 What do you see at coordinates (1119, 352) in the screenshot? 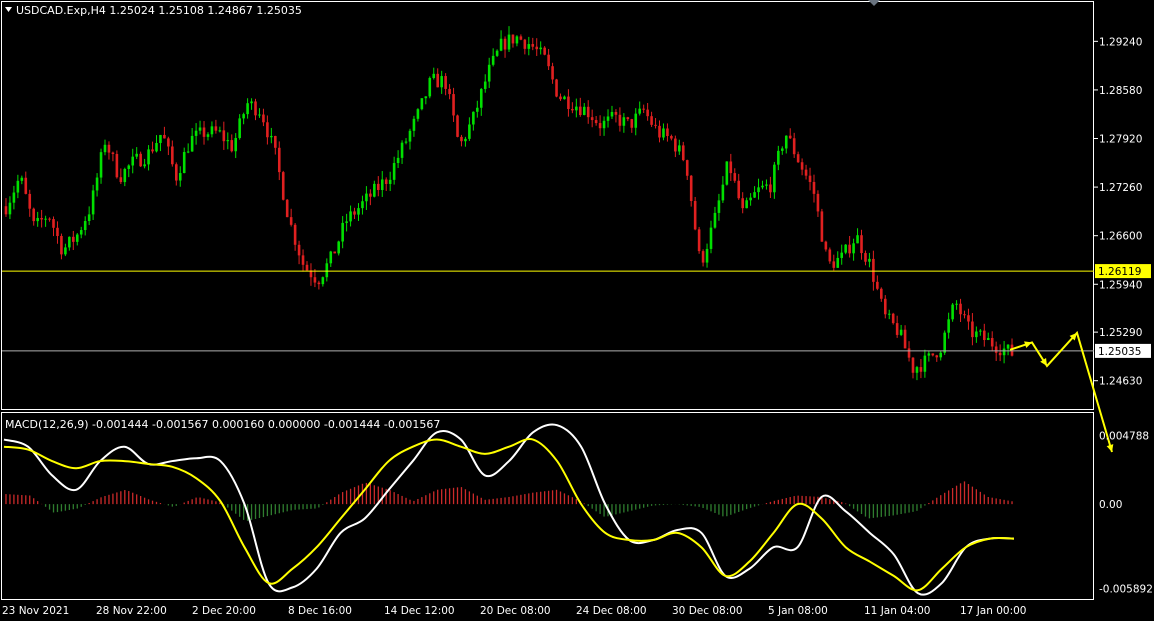
I see `level-marker-label: 1.25035` at bounding box center [1119, 352].